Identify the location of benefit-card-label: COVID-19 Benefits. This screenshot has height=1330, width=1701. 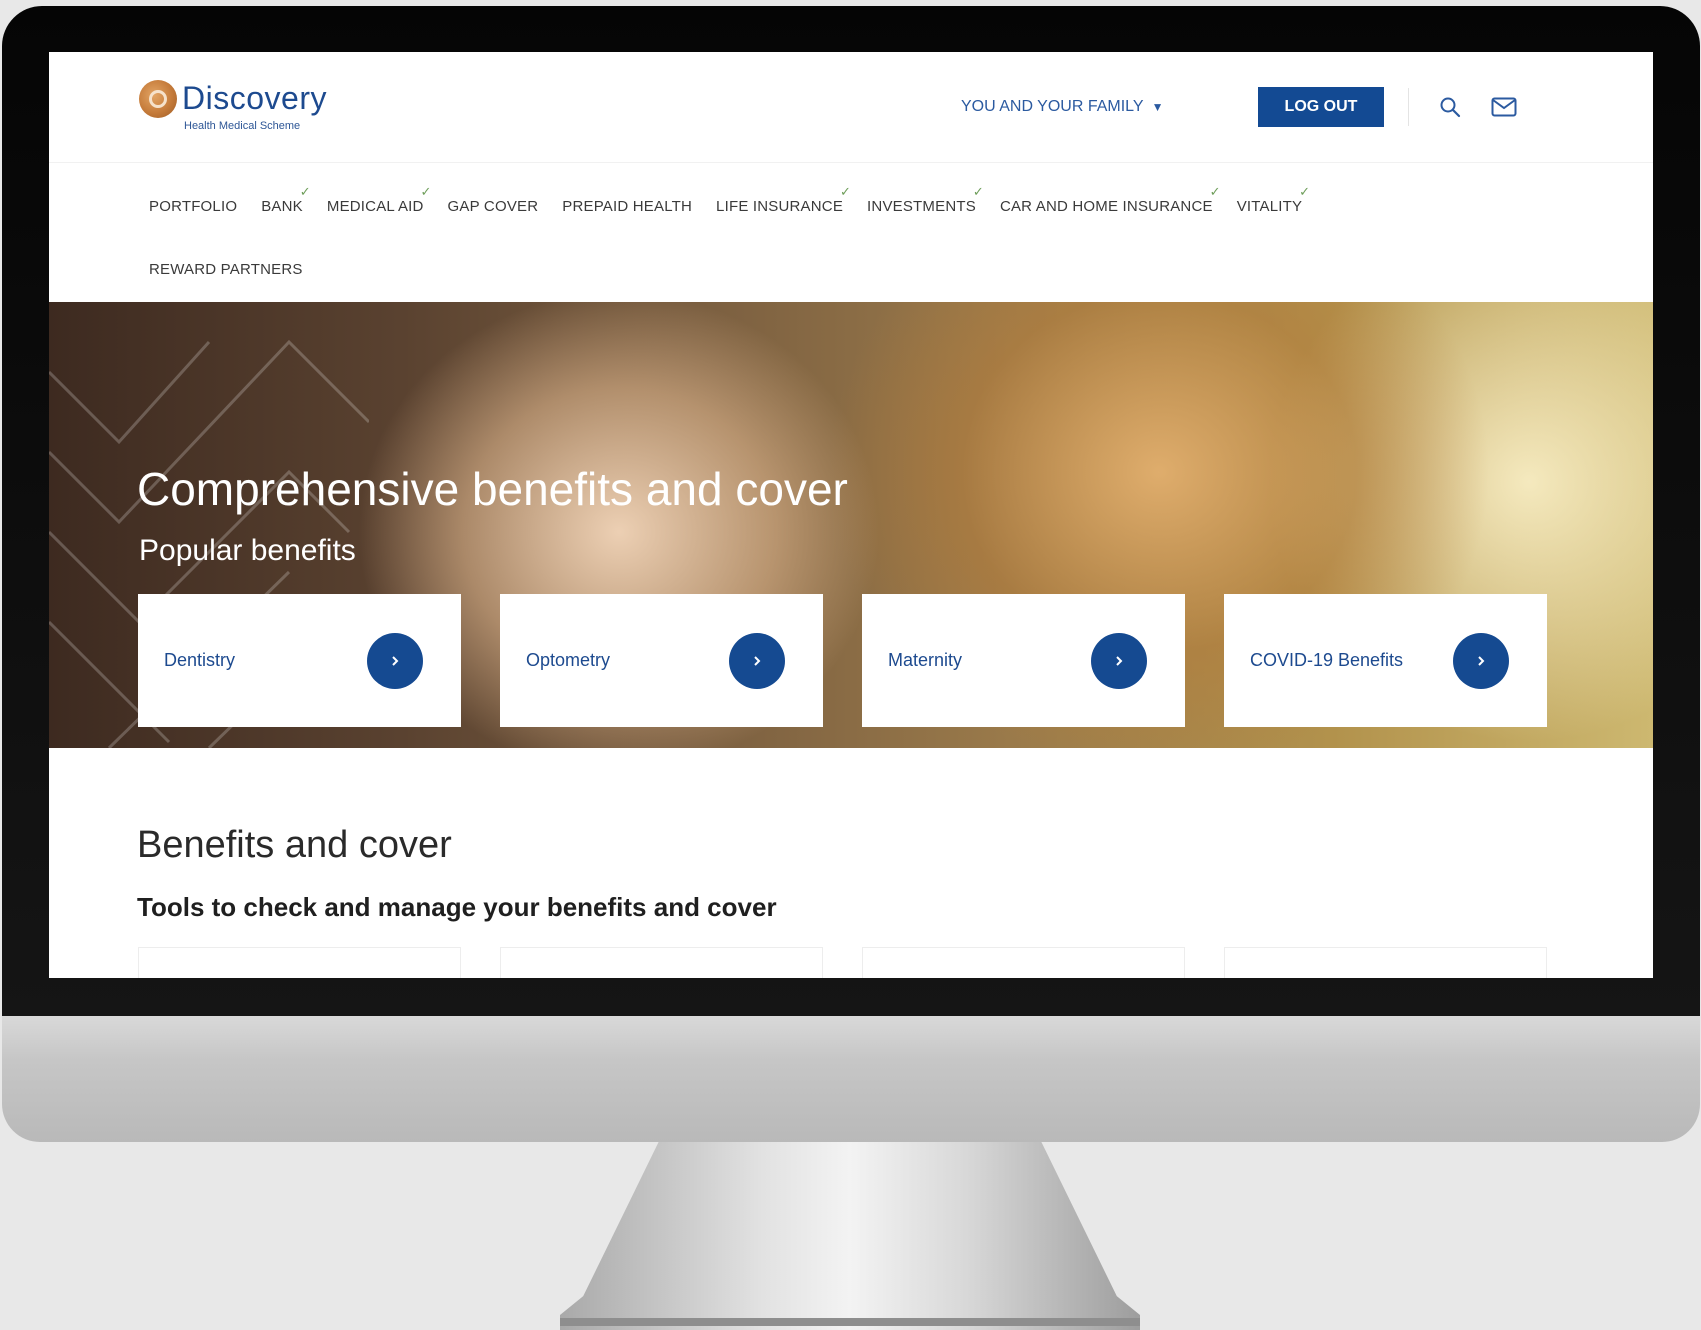
(1327, 660).